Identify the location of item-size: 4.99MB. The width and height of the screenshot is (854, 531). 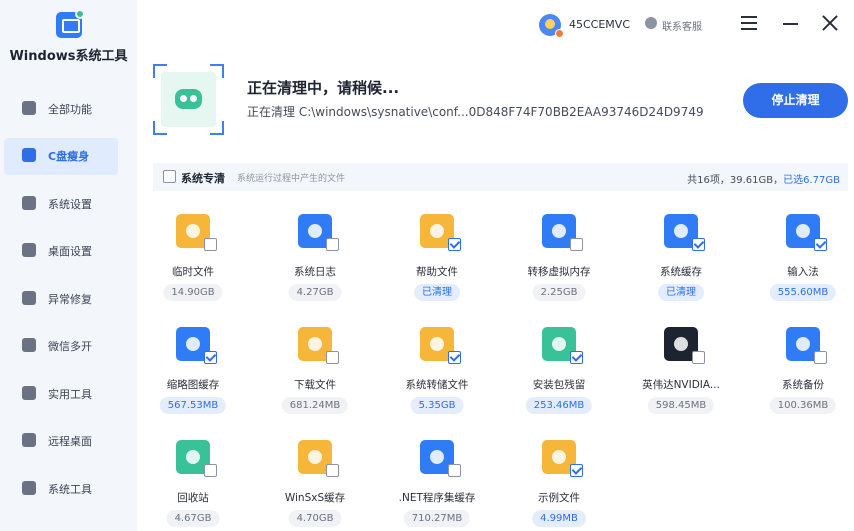
(559, 518).